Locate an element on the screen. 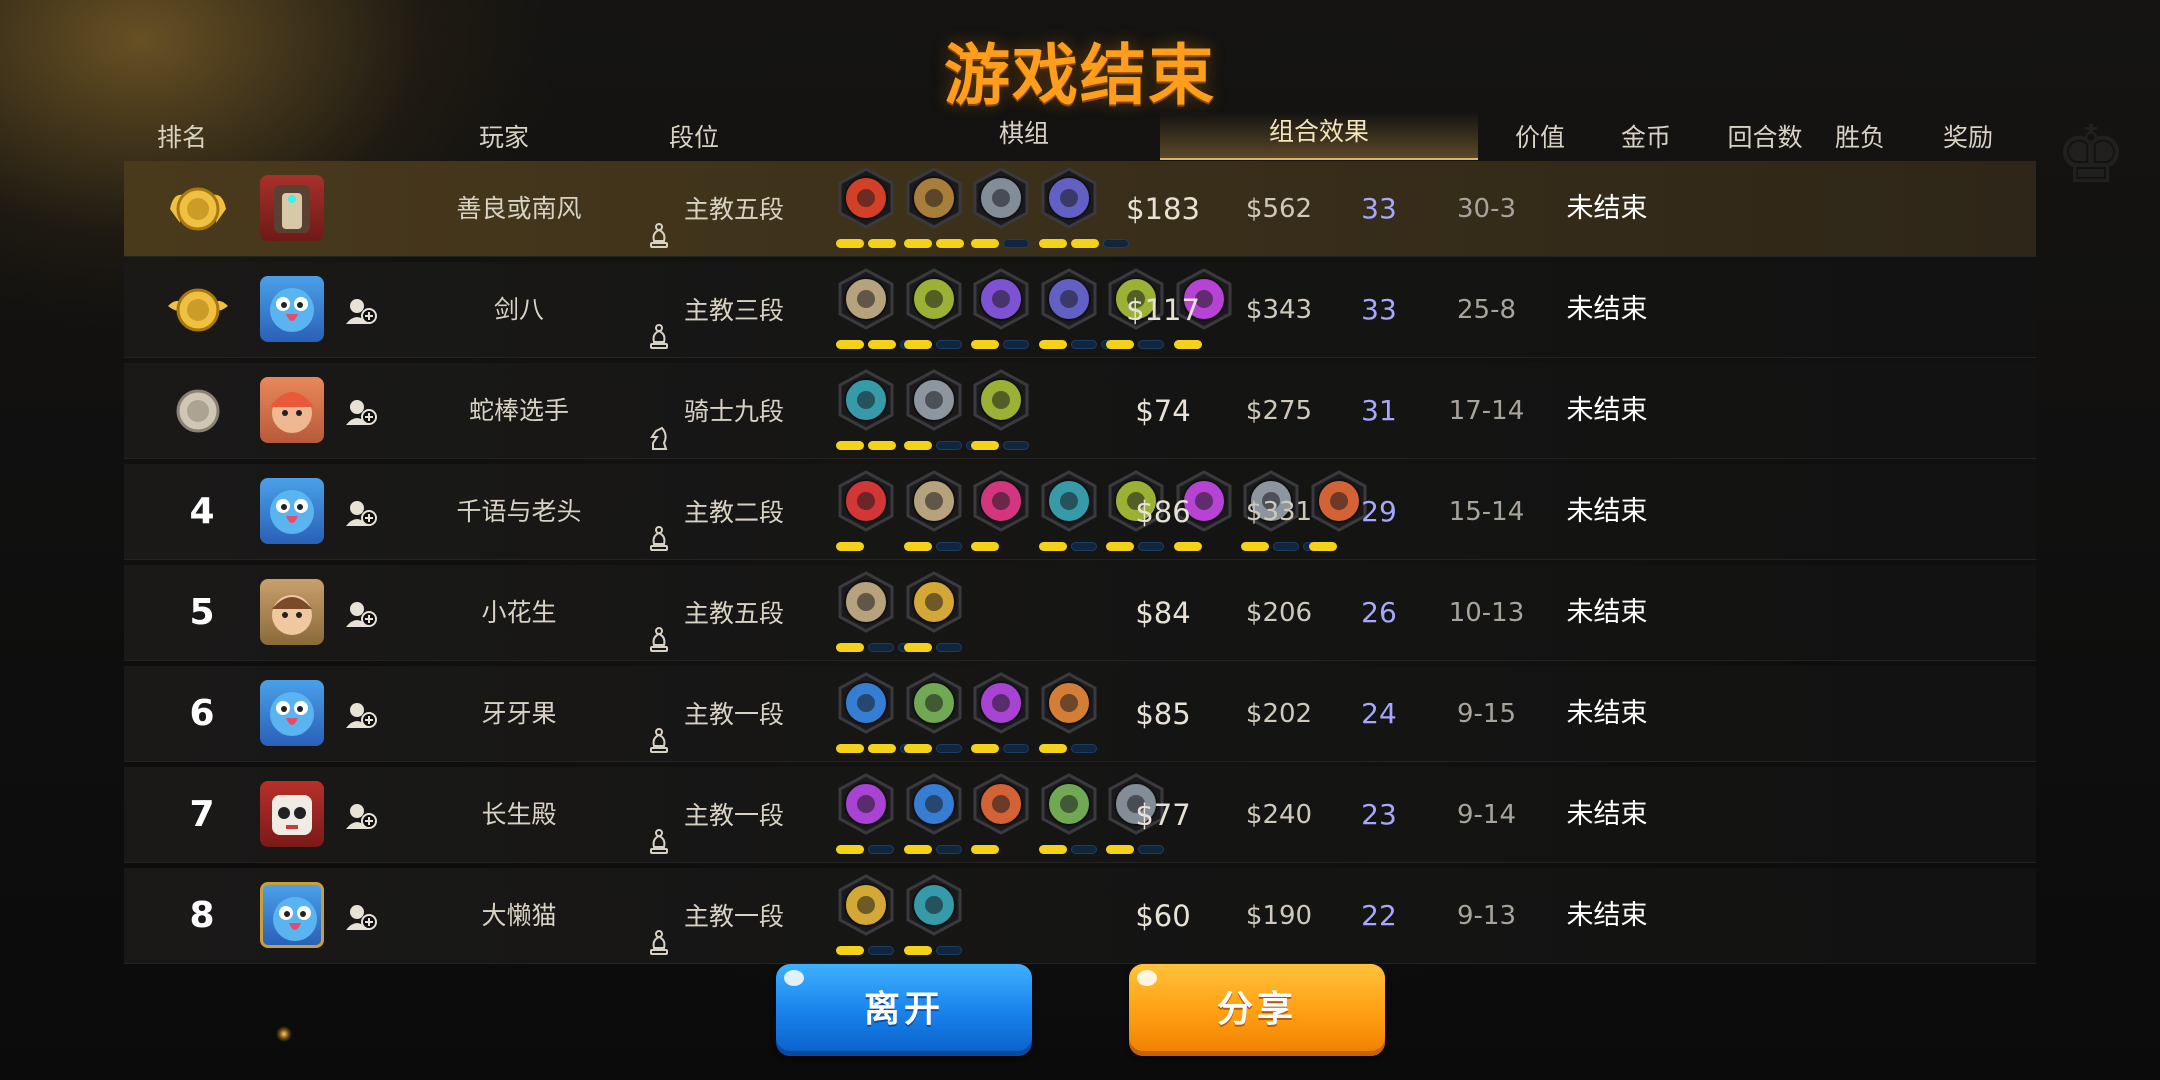 Image resolution: width=2160 pixels, height=1080 pixels. troll-icon is located at coordinates (1001, 199).